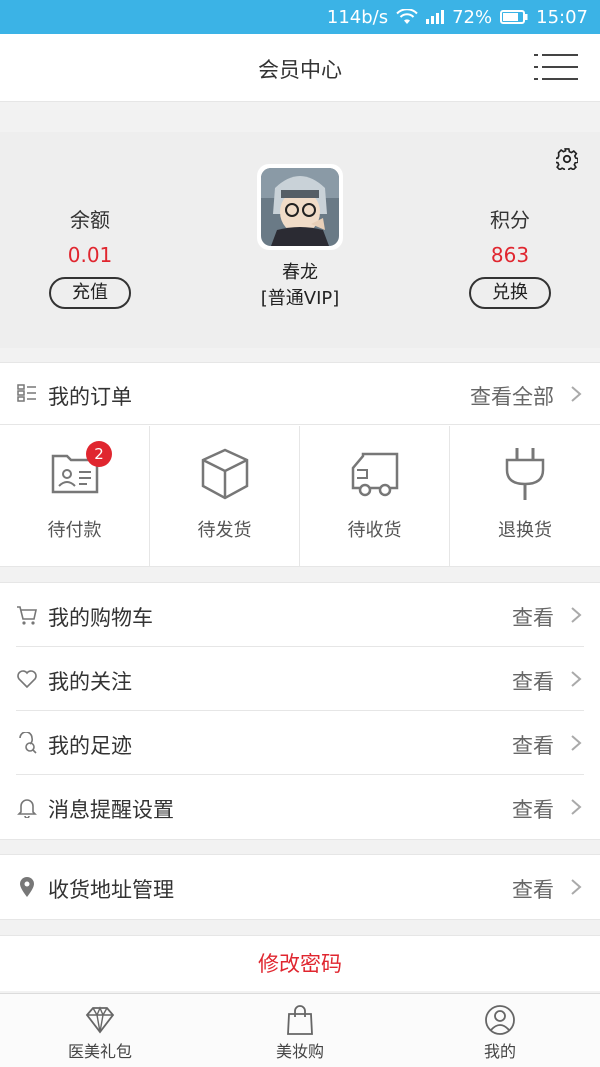  I want to click on list-item-label: 收货地址管理, so click(111, 890).